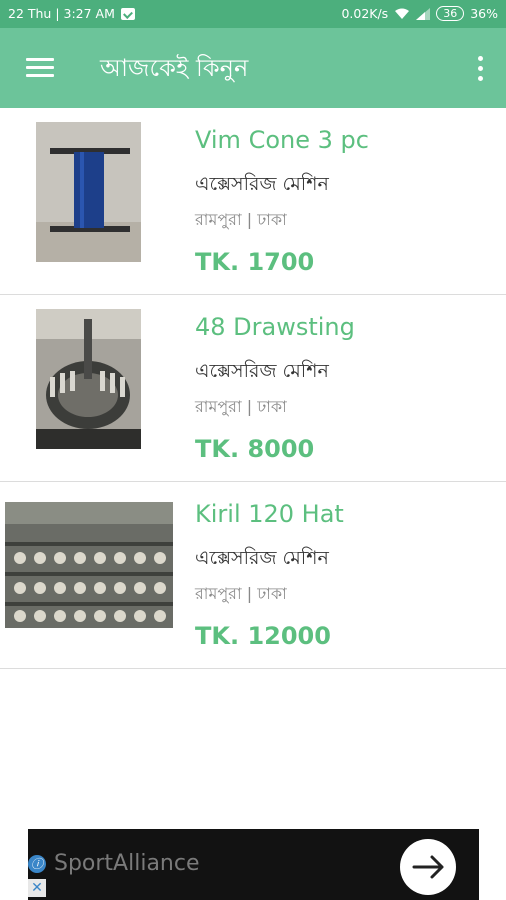  Describe the element at coordinates (37, 888) in the screenshot. I see `close-icon: ✕` at that location.